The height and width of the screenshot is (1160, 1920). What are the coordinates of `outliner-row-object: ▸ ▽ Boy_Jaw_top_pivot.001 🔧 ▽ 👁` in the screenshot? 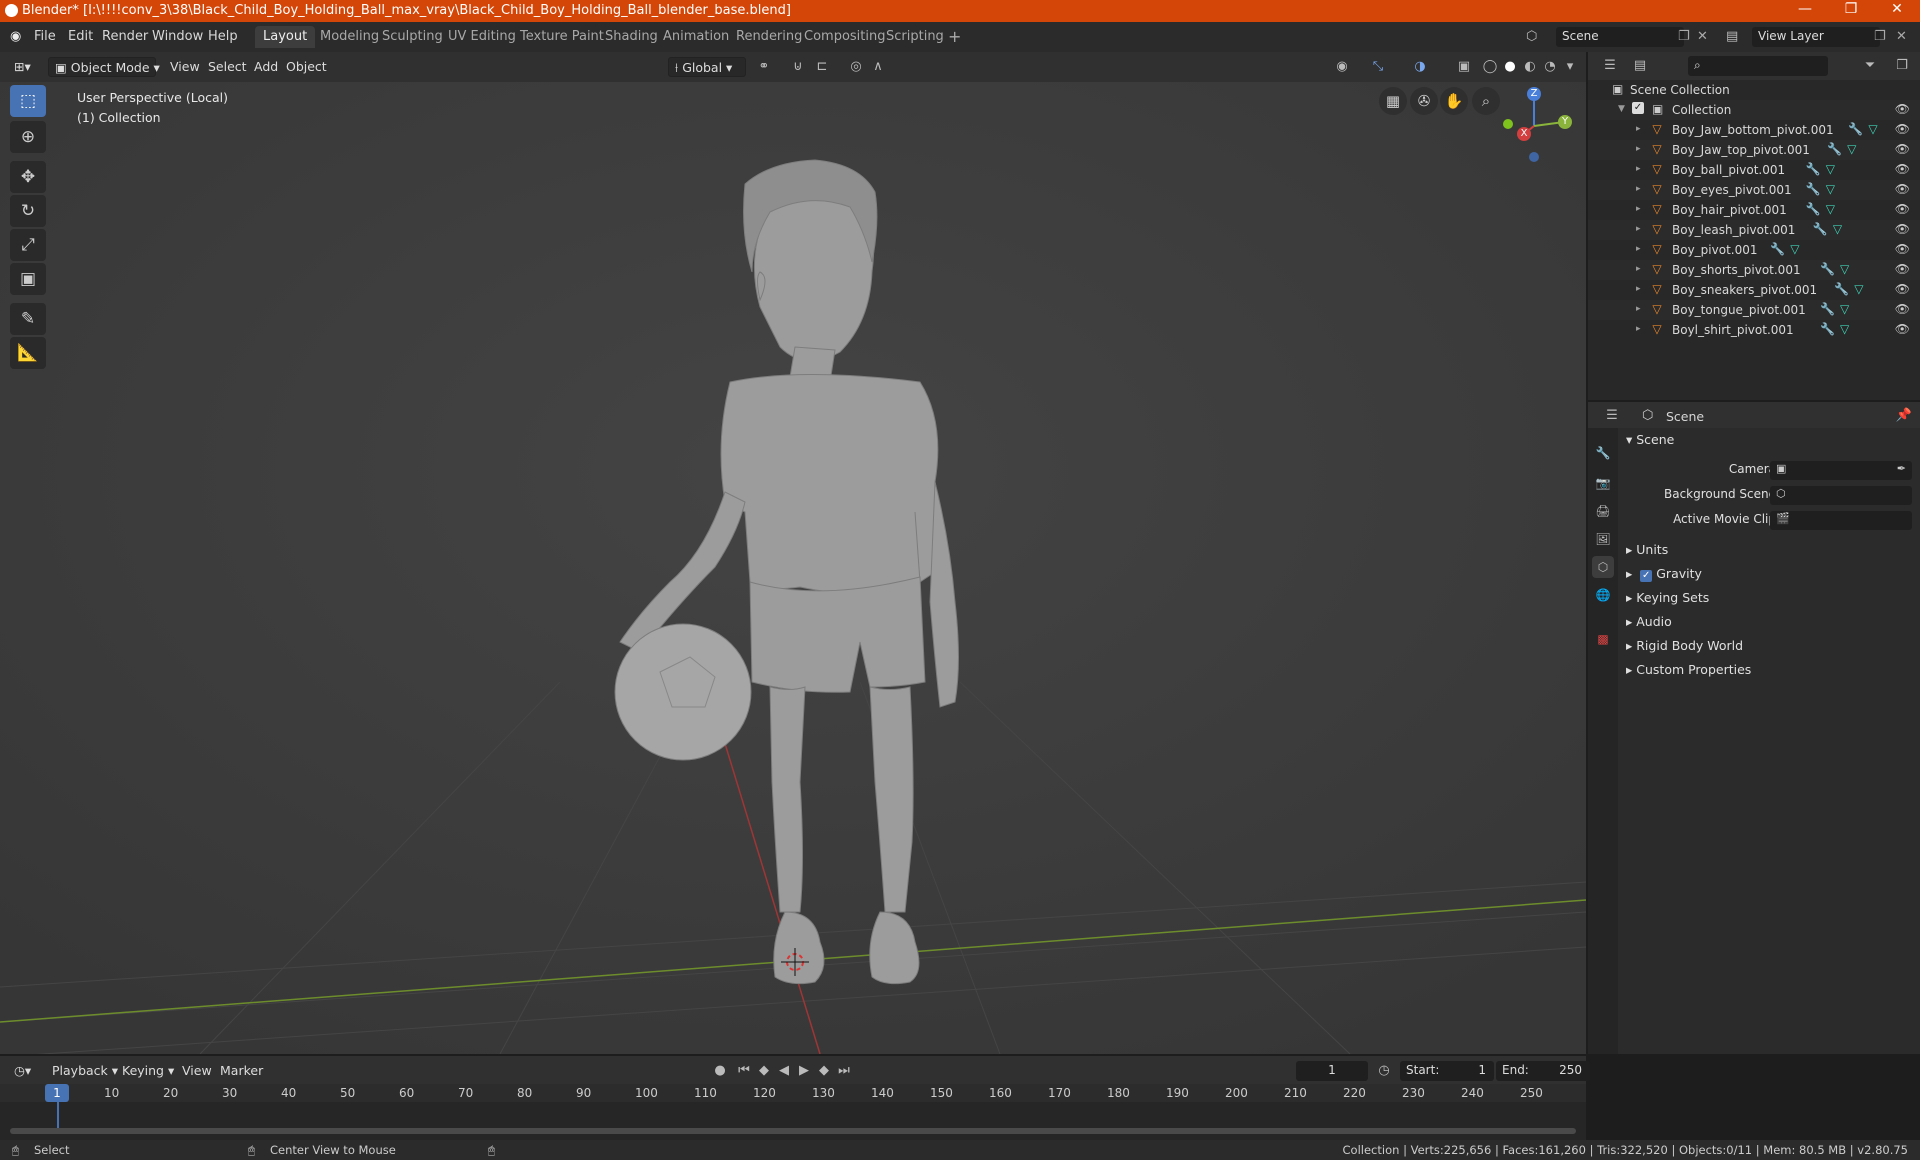 It's located at (1754, 150).